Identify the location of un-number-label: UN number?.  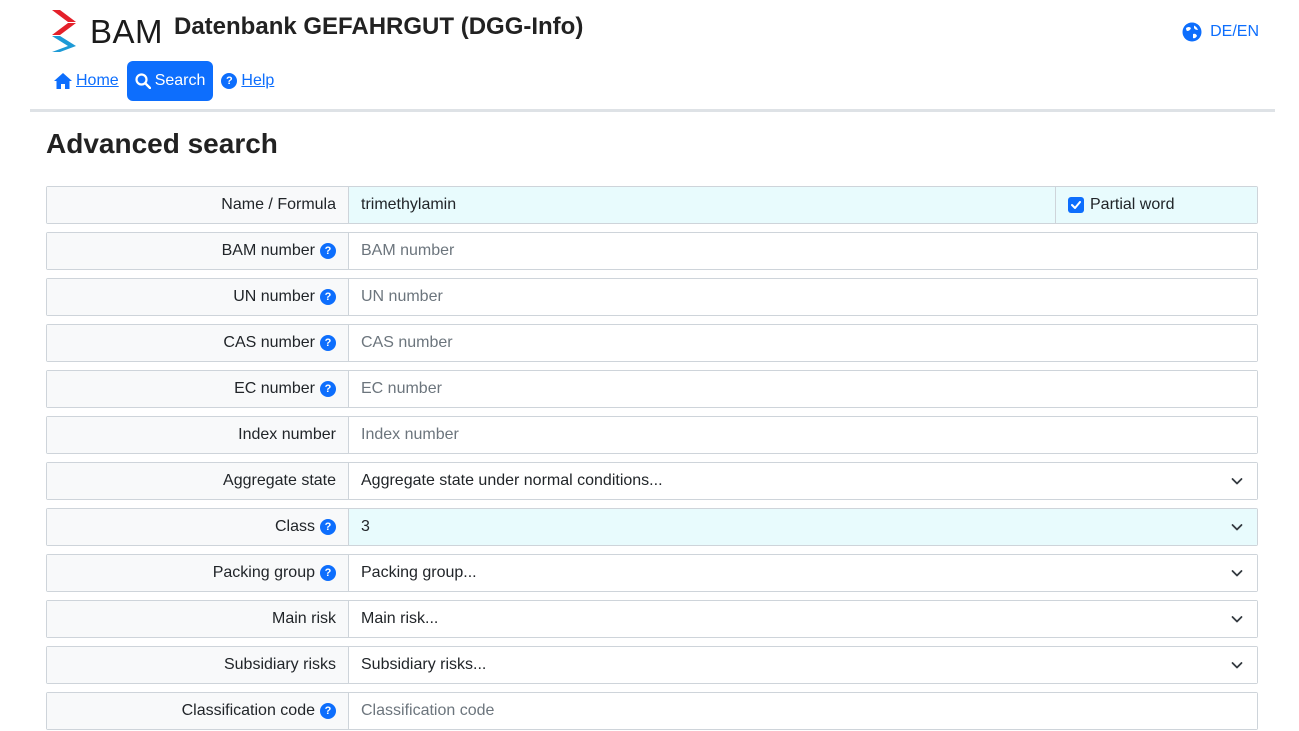
(198, 297).